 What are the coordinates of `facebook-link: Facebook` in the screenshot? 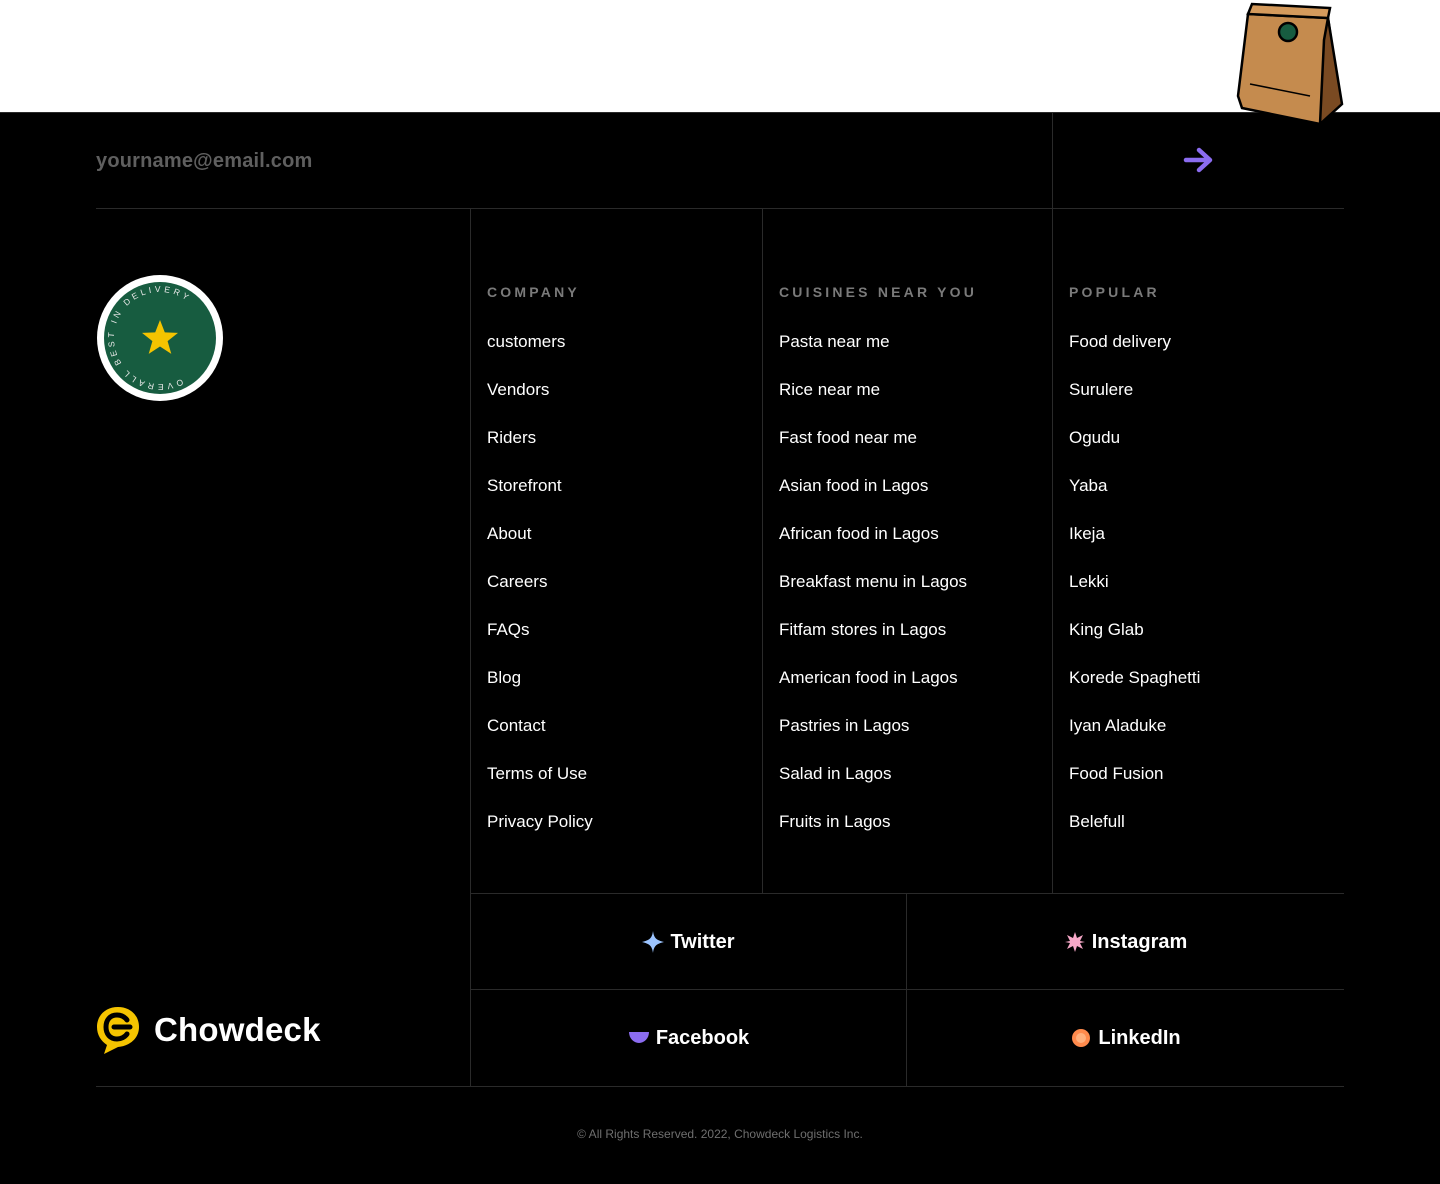 It's located at (688, 1038).